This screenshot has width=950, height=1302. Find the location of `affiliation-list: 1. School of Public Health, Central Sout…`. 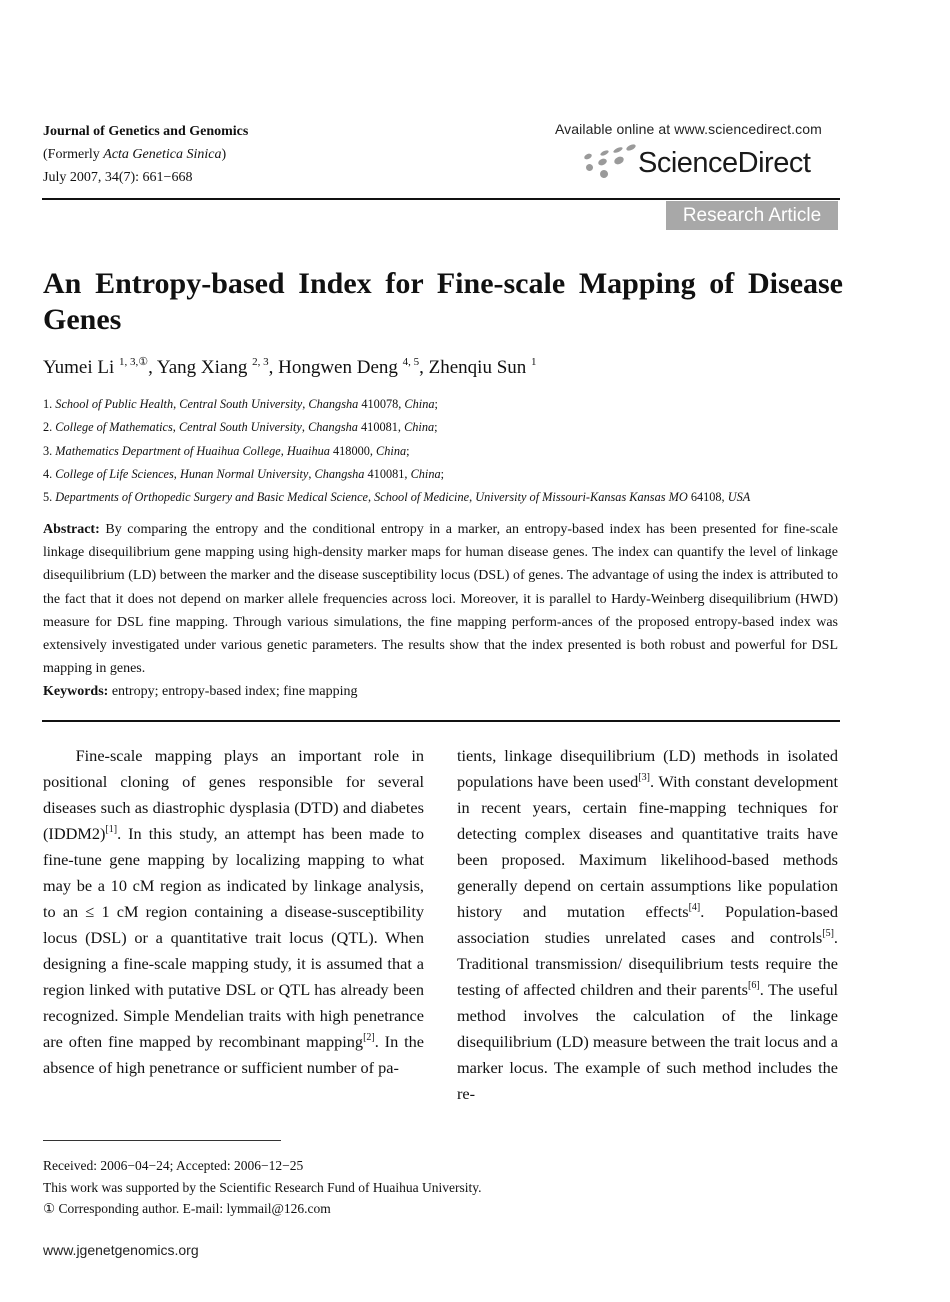

affiliation-list: 1. School of Public Health, Central Sout… is located at coordinates (396, 451).